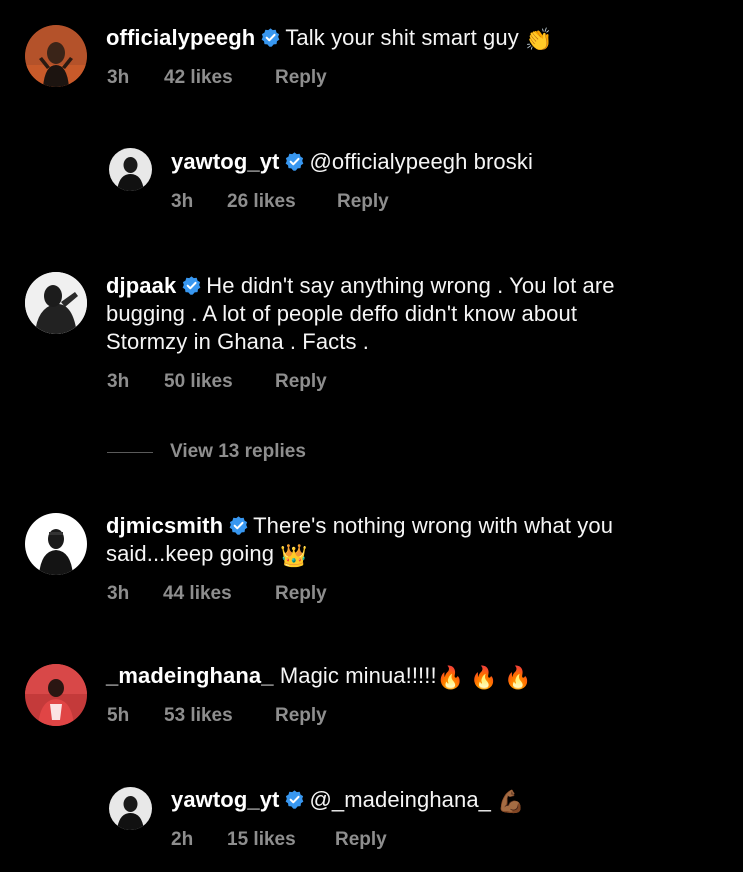 The height and width of the screenshot is (872, 743). What do you see at coordinates (198, 716) in the screenshot?
I see `likes-count: 53 likes` at bounding box center [198, 716].